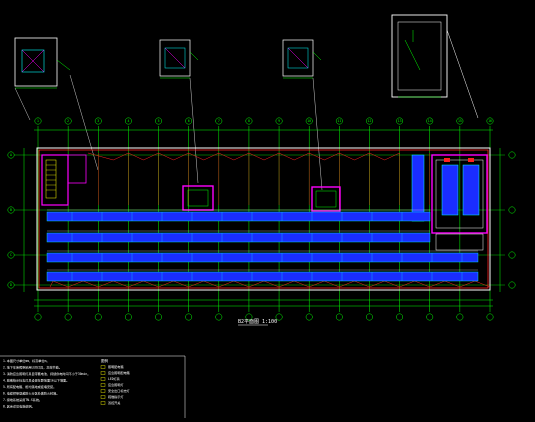 This screenshot has width=535, height=422. Describe the element at coordinates (26, 360) in the screenshot. I see `note-line: 1.本图尺寸单位mm，标高单位m。` at that location.